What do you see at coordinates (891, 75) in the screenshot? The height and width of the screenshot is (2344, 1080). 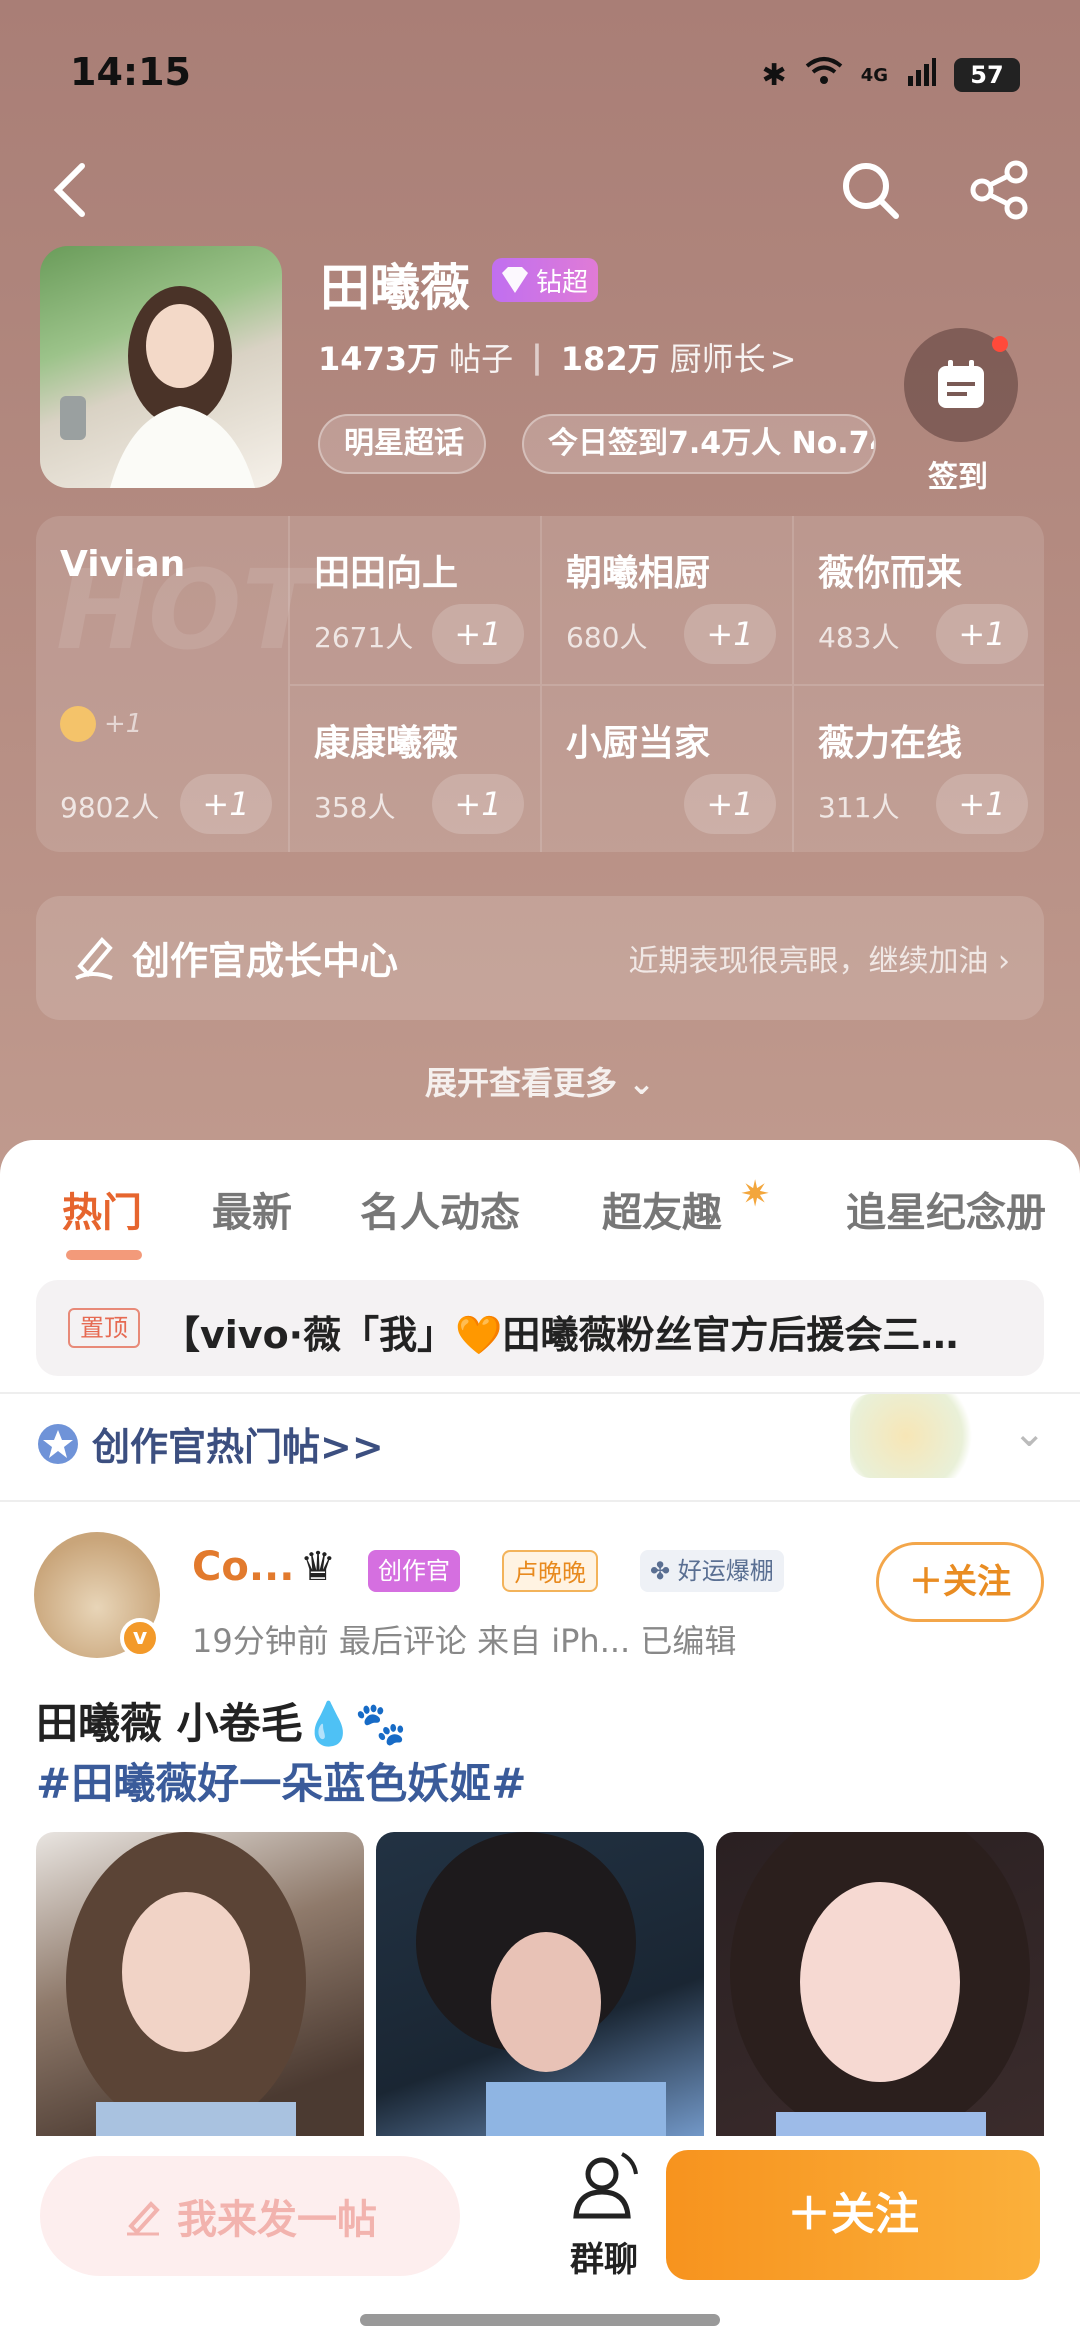 I see `status-icons: ✱ 4G 57` at bounding box center [891, 75].